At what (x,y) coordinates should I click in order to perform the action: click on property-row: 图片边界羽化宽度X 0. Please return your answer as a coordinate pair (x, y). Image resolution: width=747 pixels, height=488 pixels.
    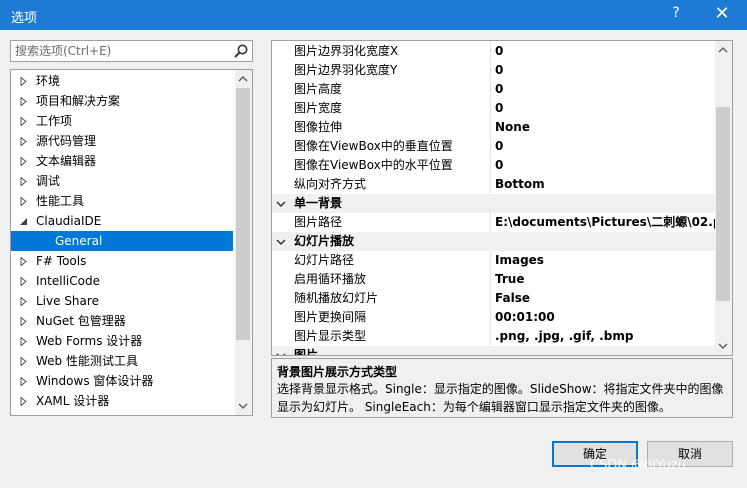
    Looking at the image, I should click on (493, 51).